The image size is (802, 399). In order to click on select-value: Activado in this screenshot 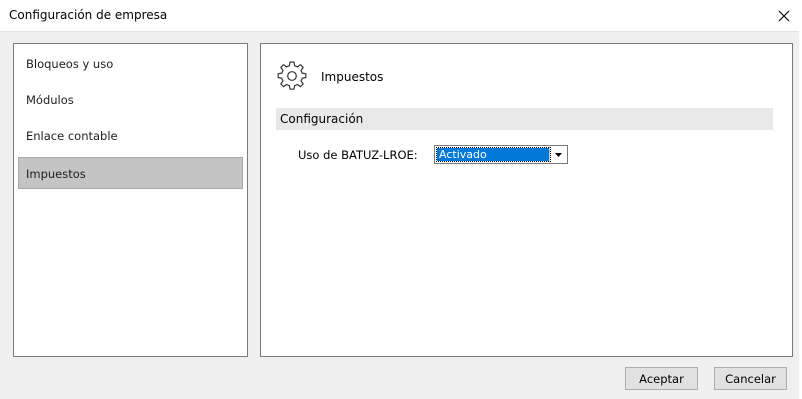, I will do `click(493, 154)`.